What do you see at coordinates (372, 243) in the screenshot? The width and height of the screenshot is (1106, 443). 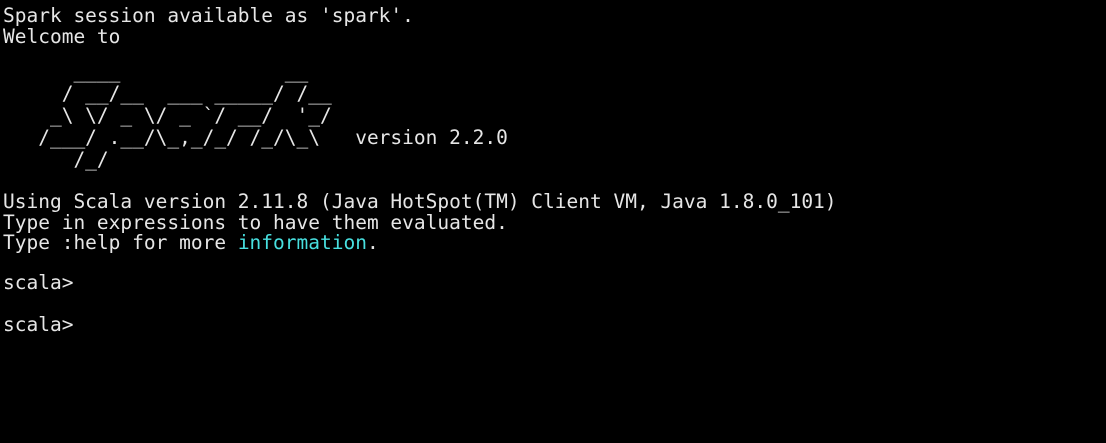 I see `help-suffix: .` at bounding box center [372, 243].